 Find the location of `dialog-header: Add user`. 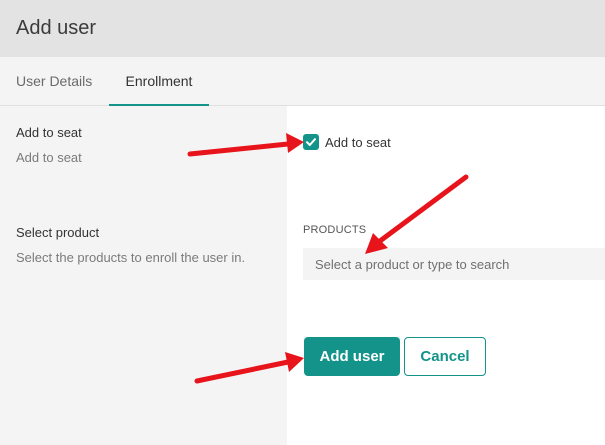

dialog-header: Add user is located at coordinates (302, 28).